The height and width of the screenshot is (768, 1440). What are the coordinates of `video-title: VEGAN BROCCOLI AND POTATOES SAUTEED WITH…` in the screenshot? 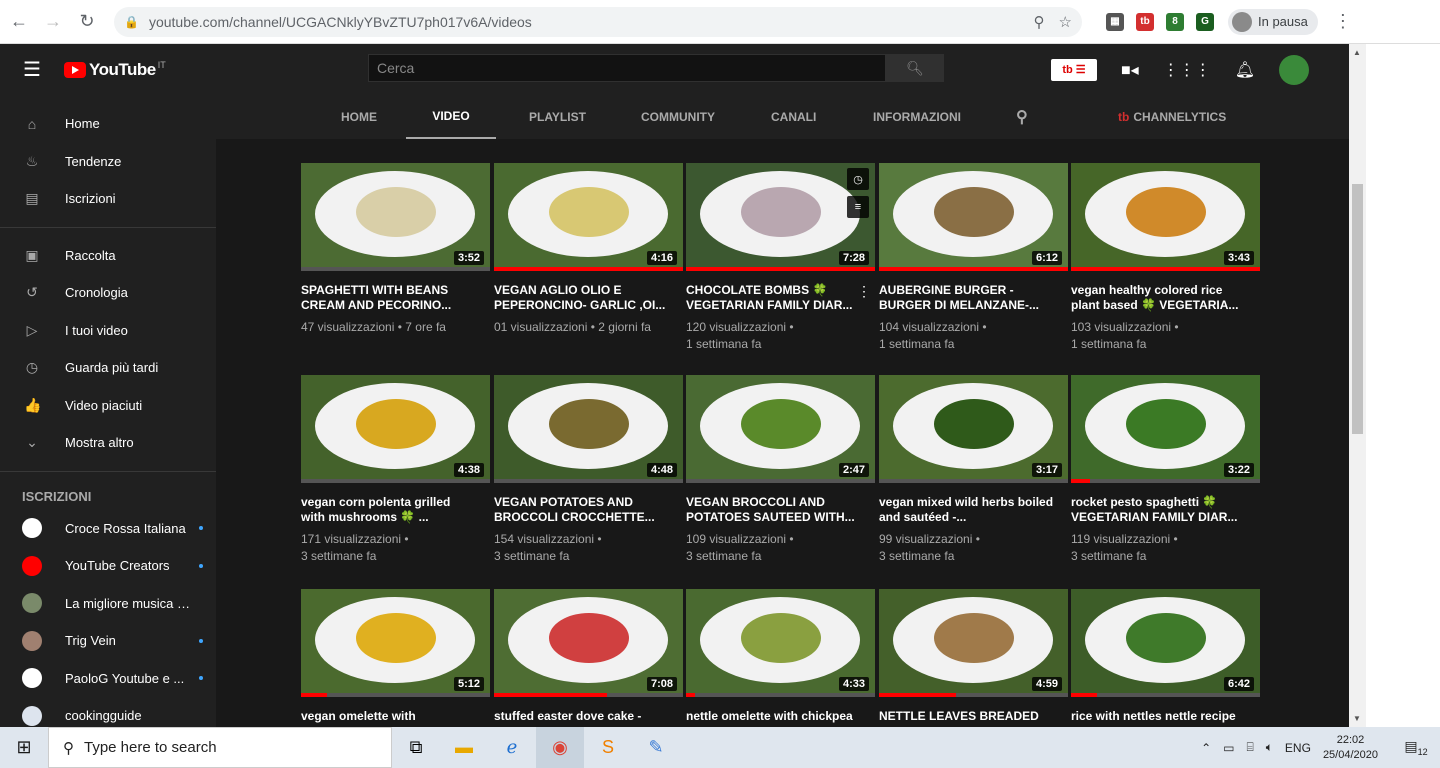 It's located at (780, 510).